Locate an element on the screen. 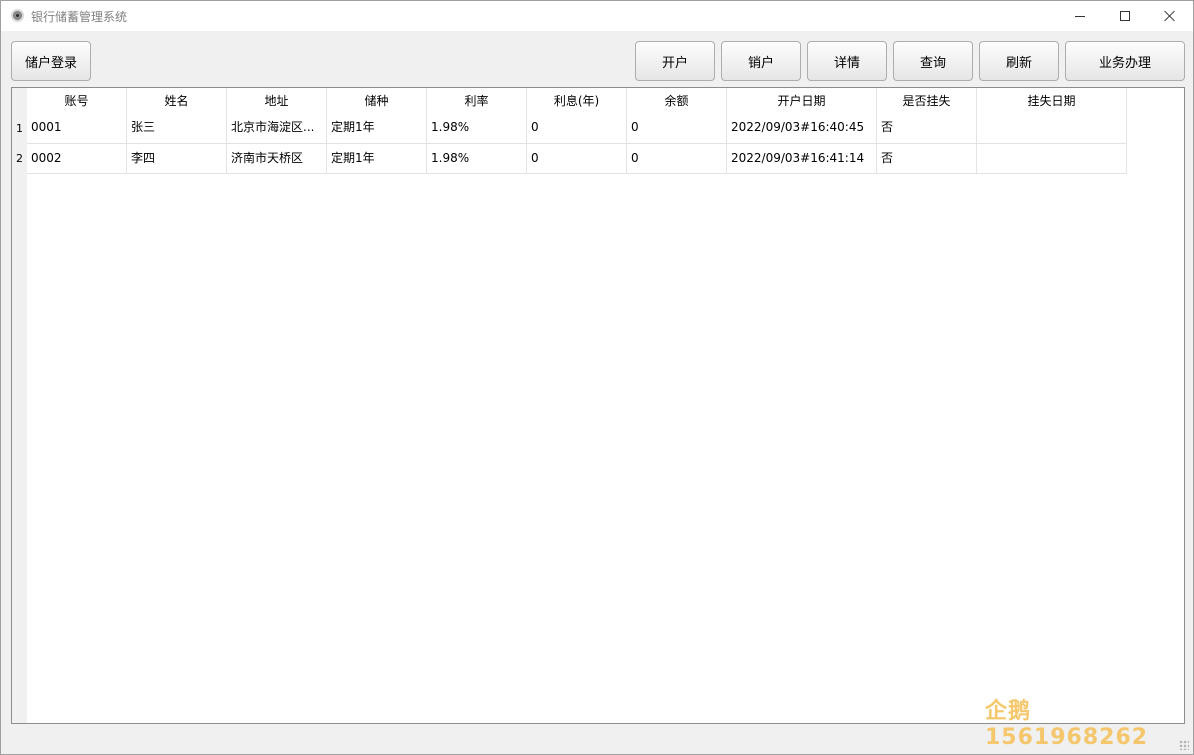 The height and width of the screenshot is (755, 1194). close-icon is located at coordinates (1170, 16).